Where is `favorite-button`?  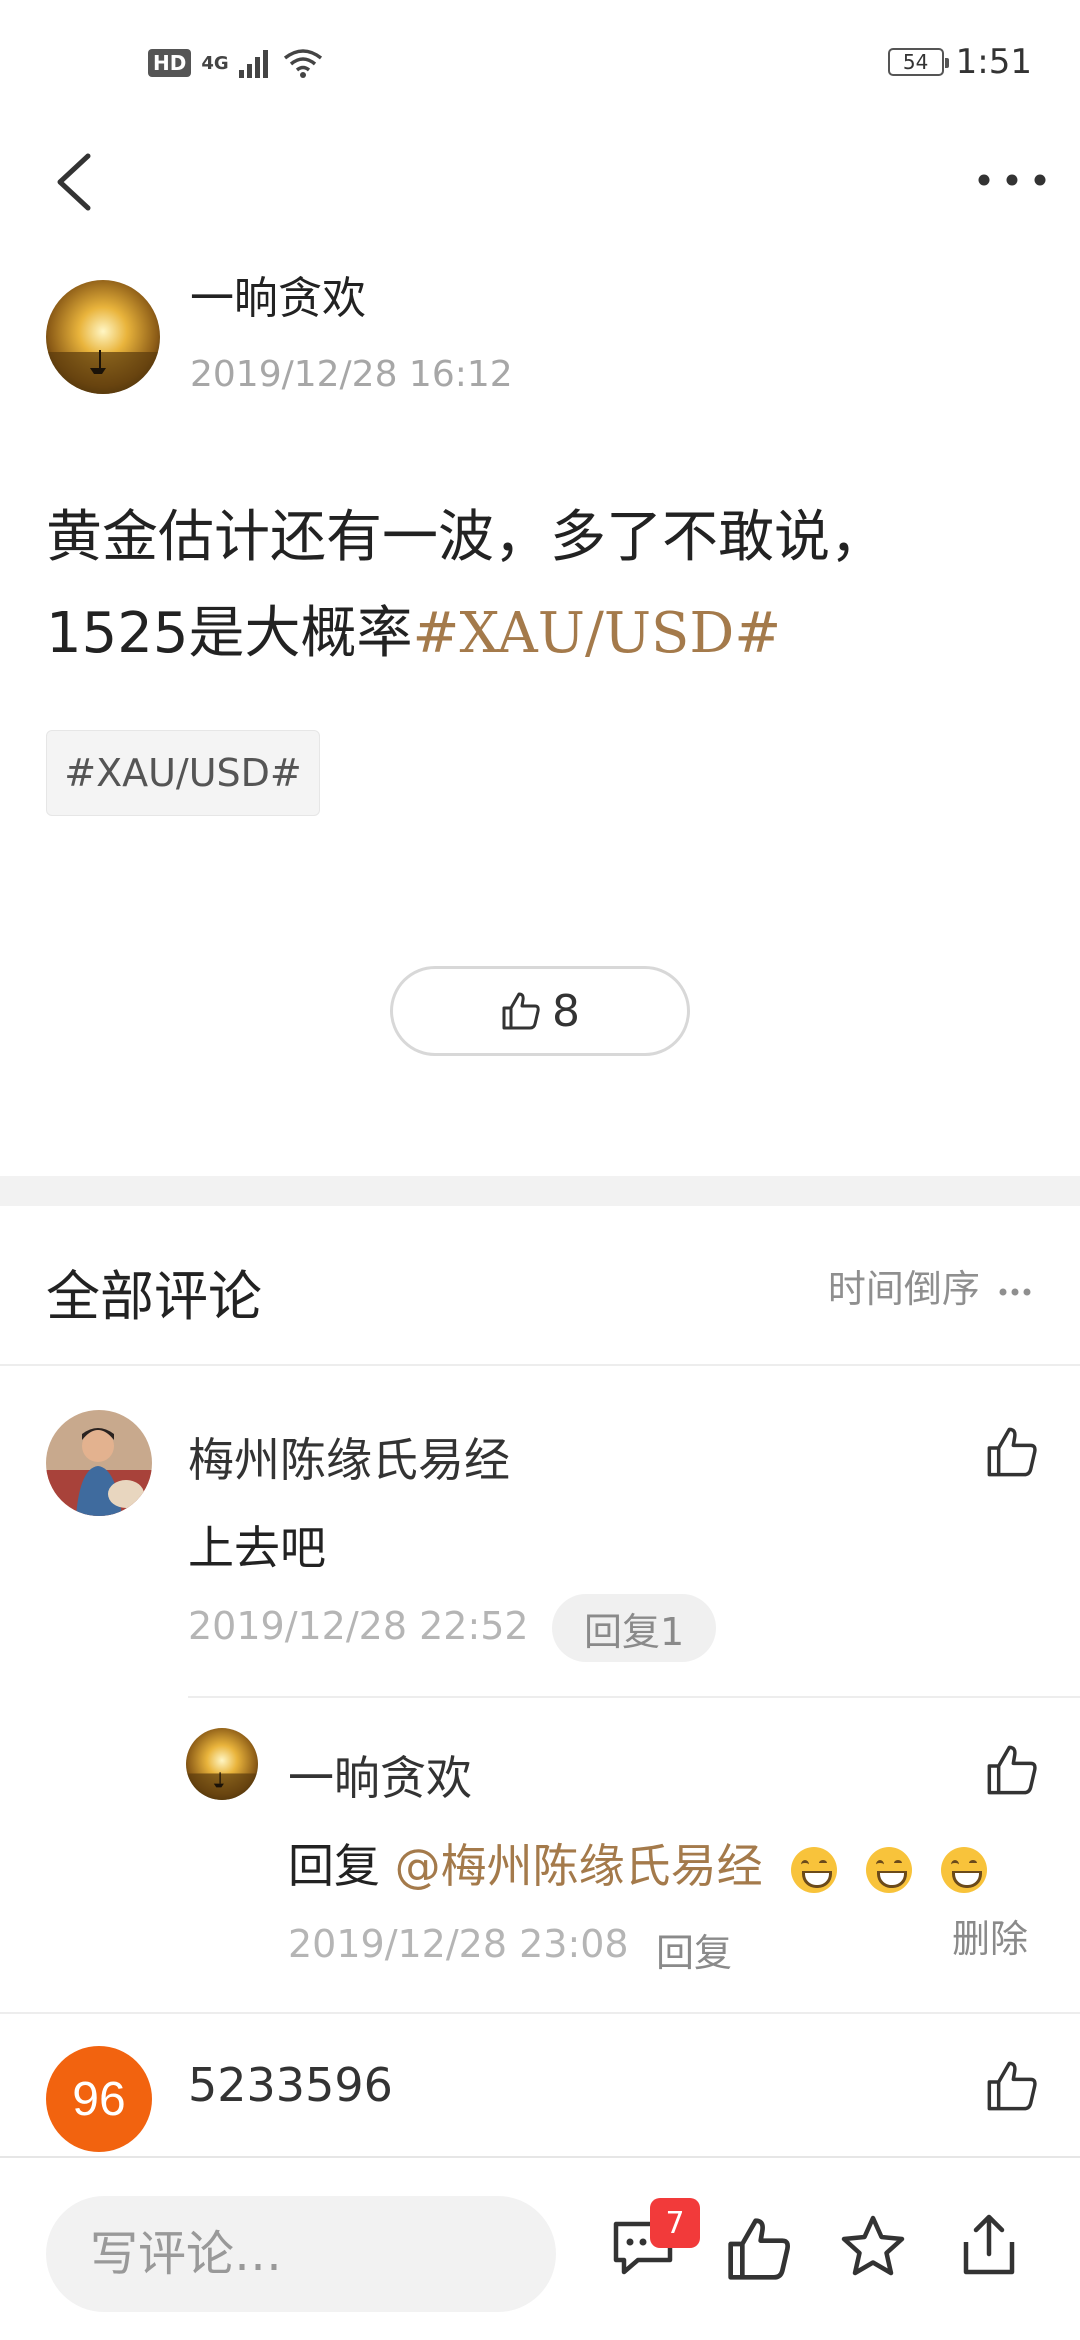 favorite-button is located at coordinates (873, 2247).